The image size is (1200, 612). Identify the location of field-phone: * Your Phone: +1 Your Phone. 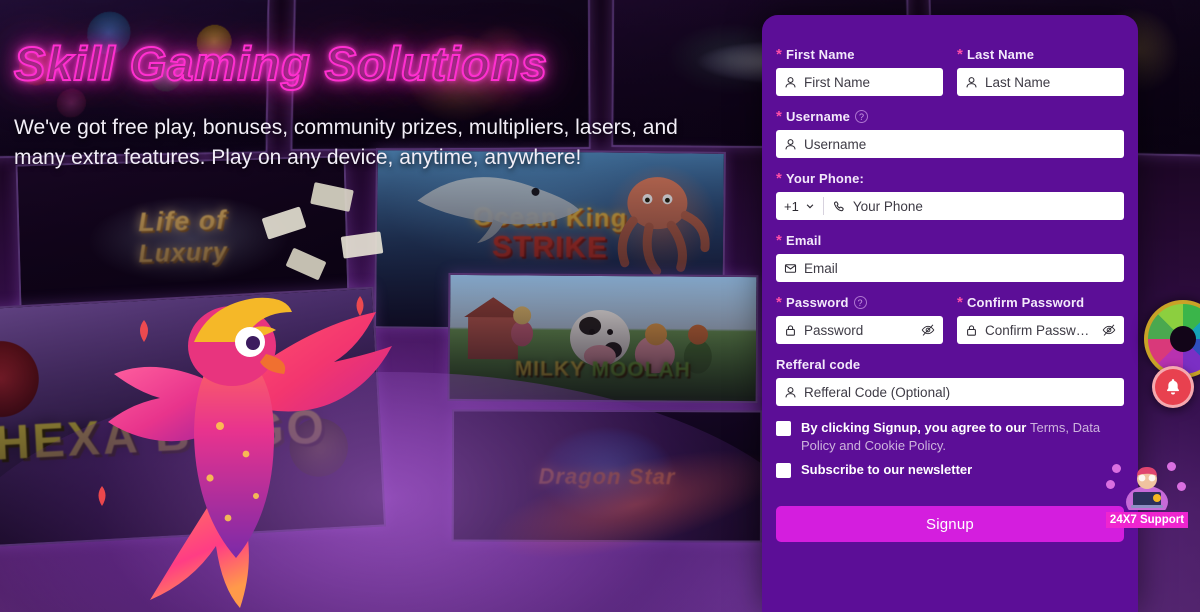
(950, 195).